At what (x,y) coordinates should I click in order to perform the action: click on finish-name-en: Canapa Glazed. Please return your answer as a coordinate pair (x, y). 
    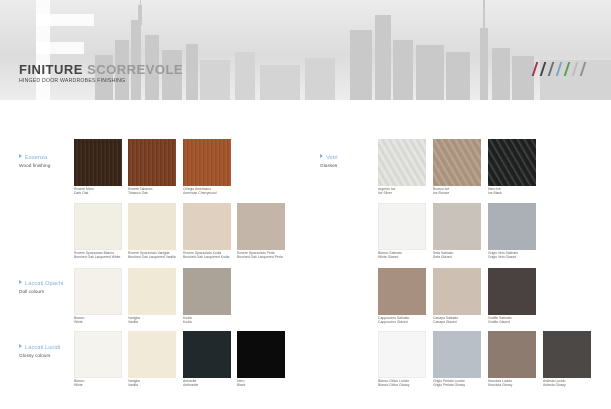
    Looking at the image, I should click on (445, 322).